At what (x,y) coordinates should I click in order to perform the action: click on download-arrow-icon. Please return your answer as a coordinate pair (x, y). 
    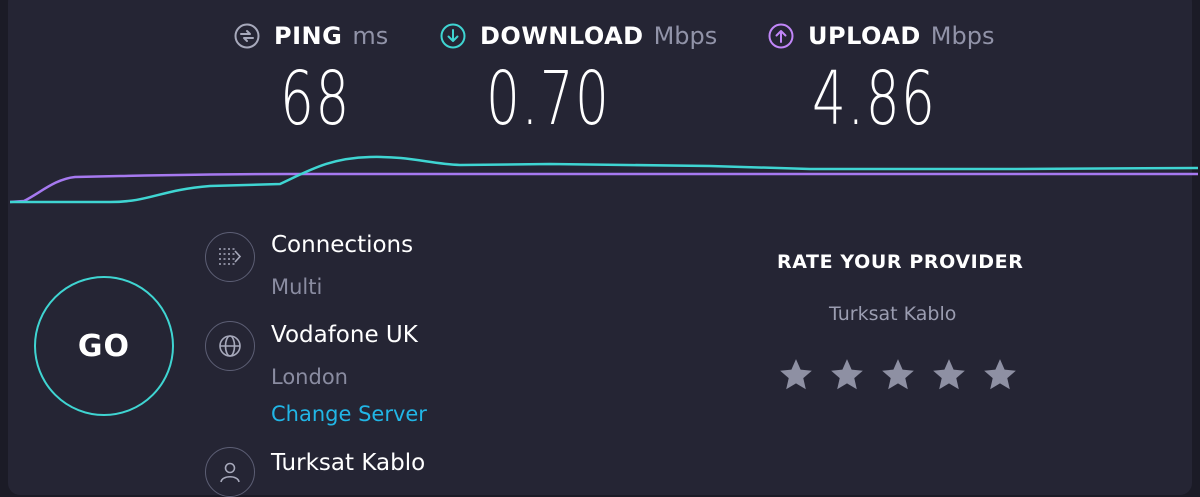
    Looking at the image, I should click on (453, 36).